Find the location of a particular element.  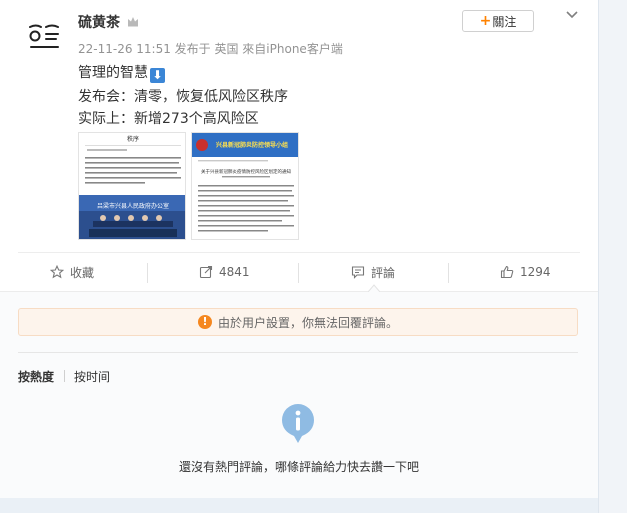

news-screenshot-image: 秩序 吕梁市兴县人民政府办公室 is located at coordinates (132, 186).